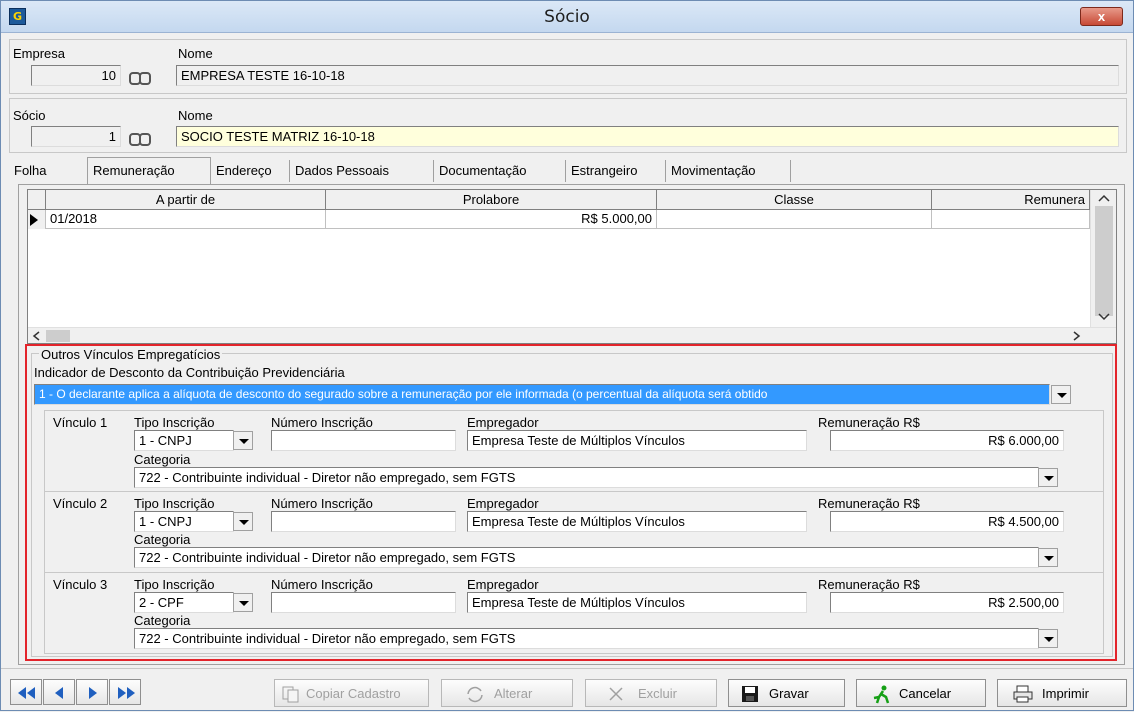 The width and height of the screenshot is (1134, 712). Describe the element at coordinates (186, 200) in the screenshot. I see `column-header: A partir de` at that location.